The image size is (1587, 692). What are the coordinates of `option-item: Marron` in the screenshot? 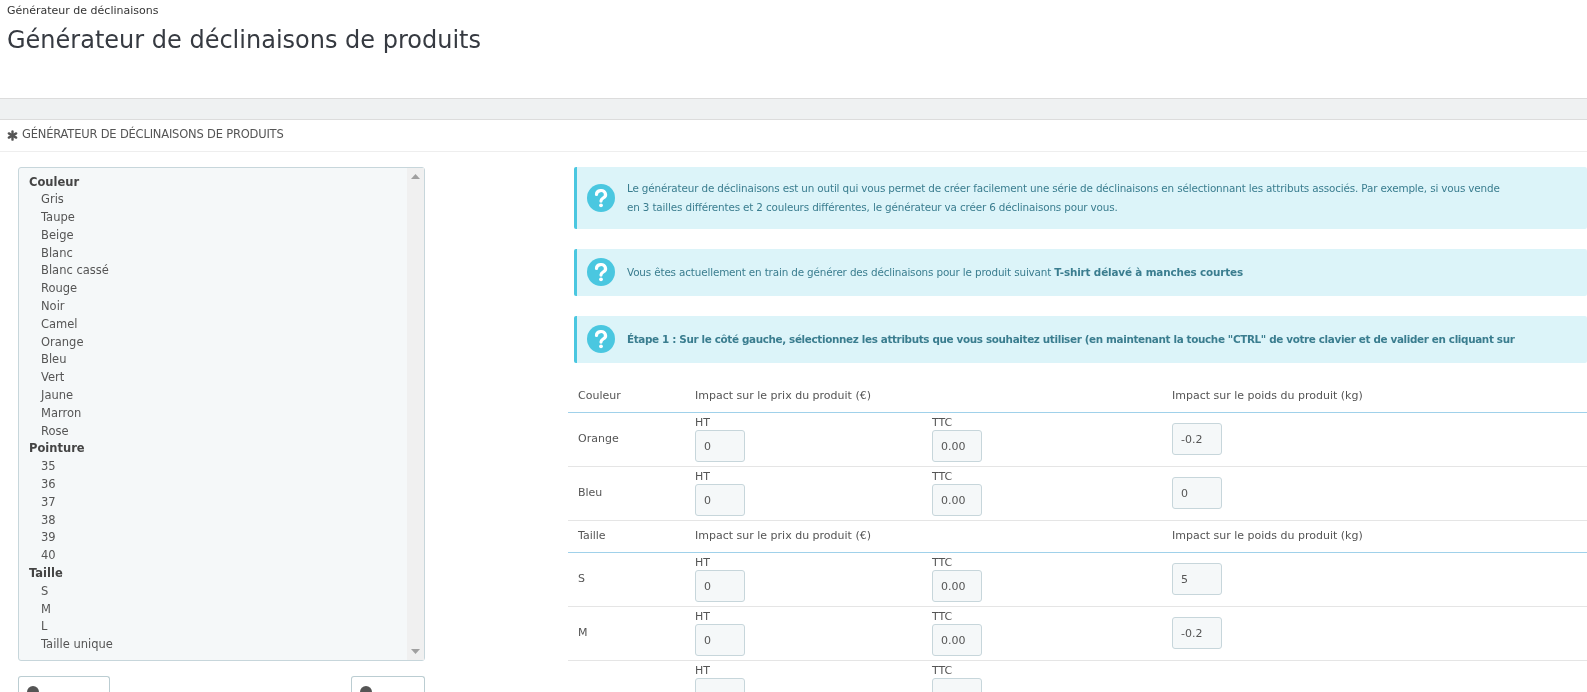 It's located at (218, 413).